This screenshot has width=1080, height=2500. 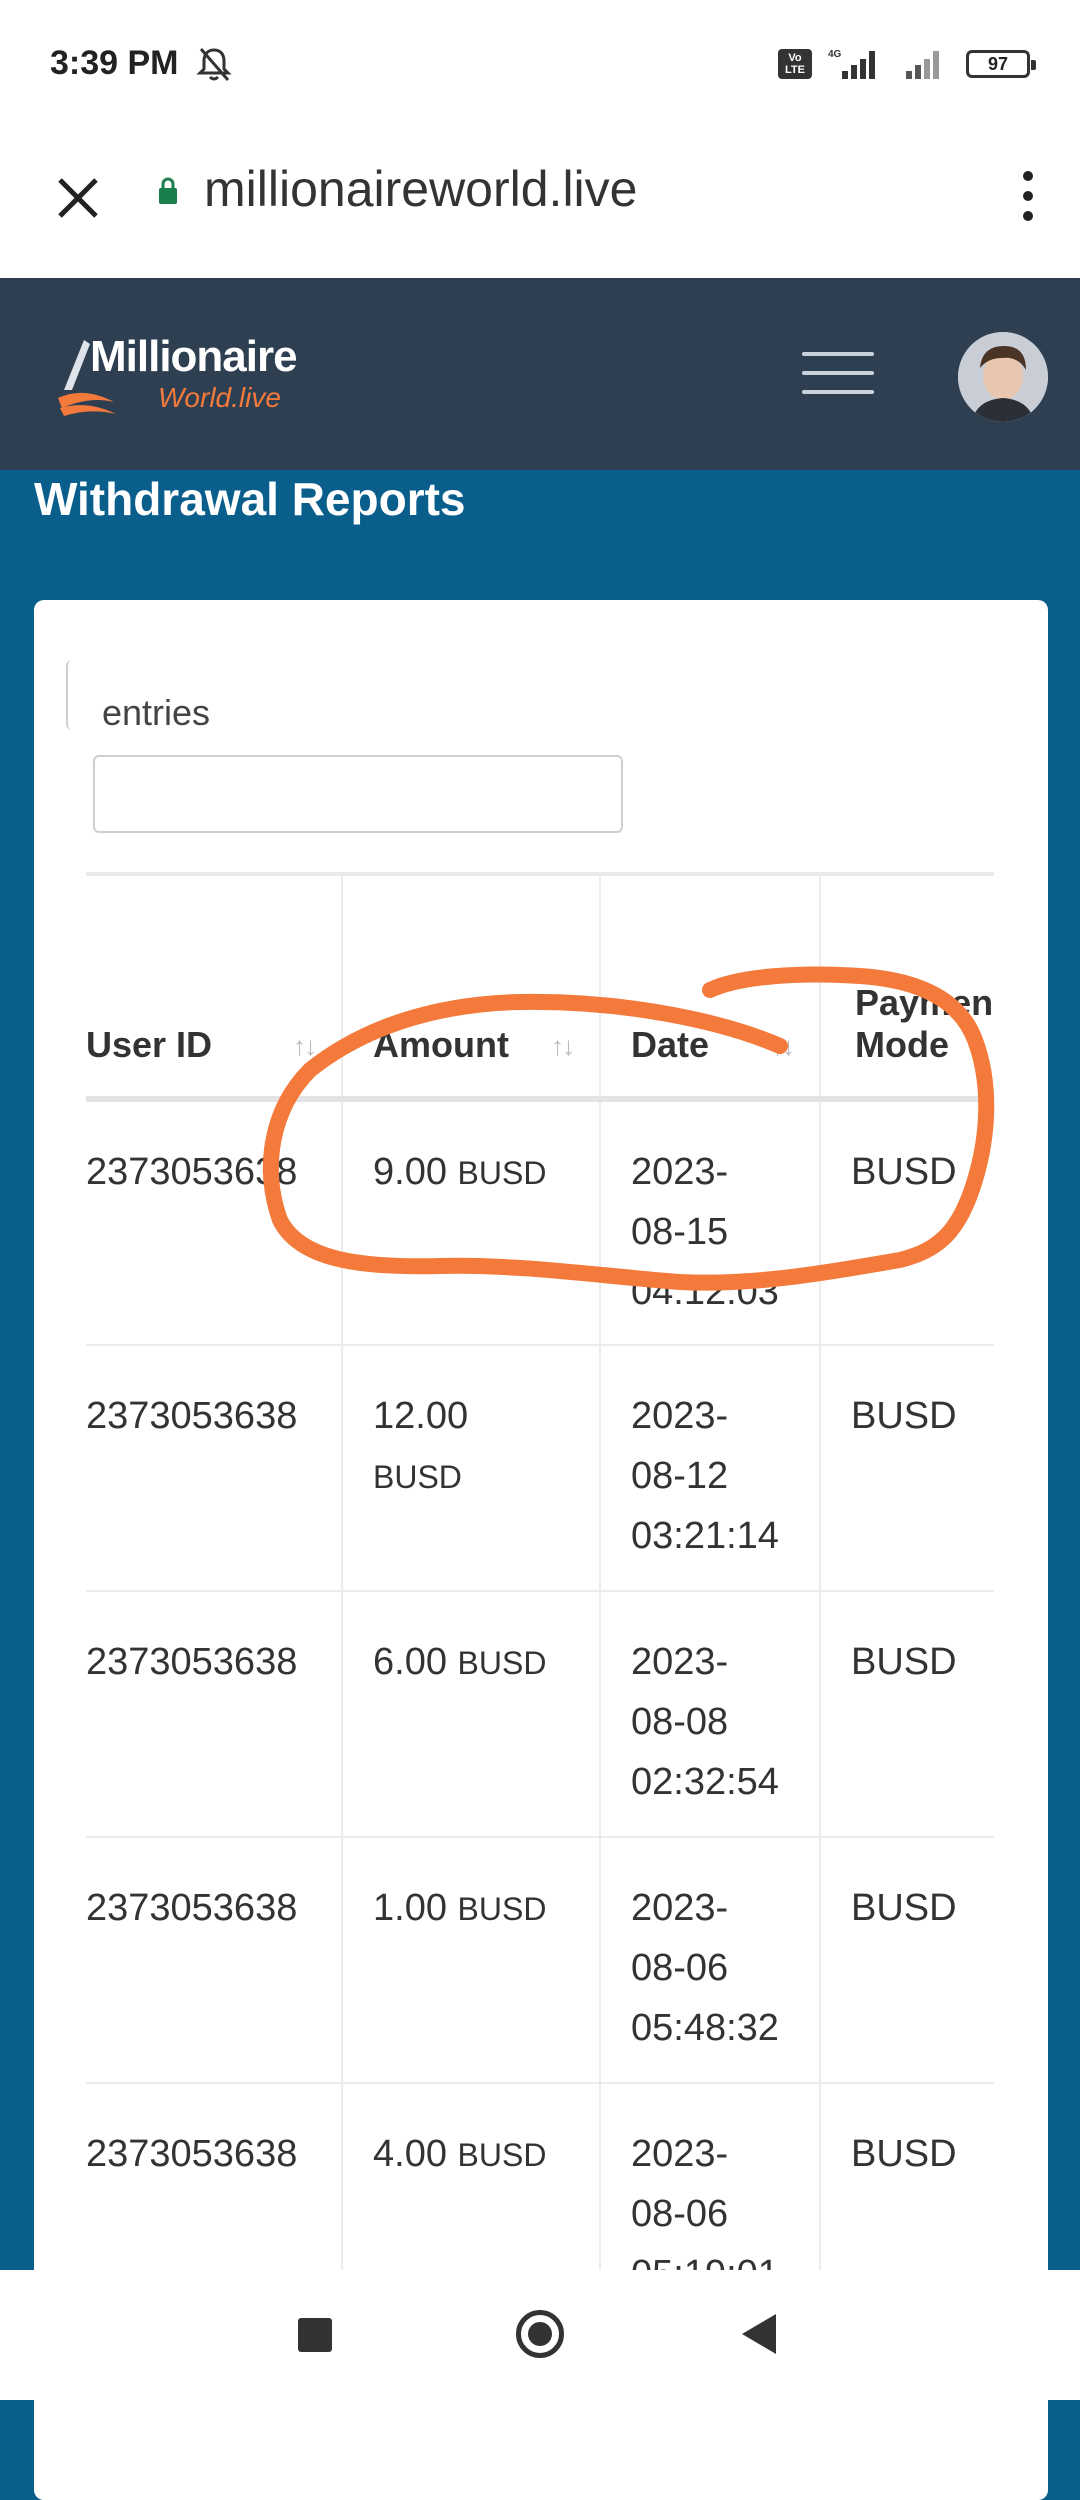 What do you see at coordinates (471, 1222) in the screenshot?
I see `cell-amount: 9.00 BUSD` at bounding box center [471, 1222].